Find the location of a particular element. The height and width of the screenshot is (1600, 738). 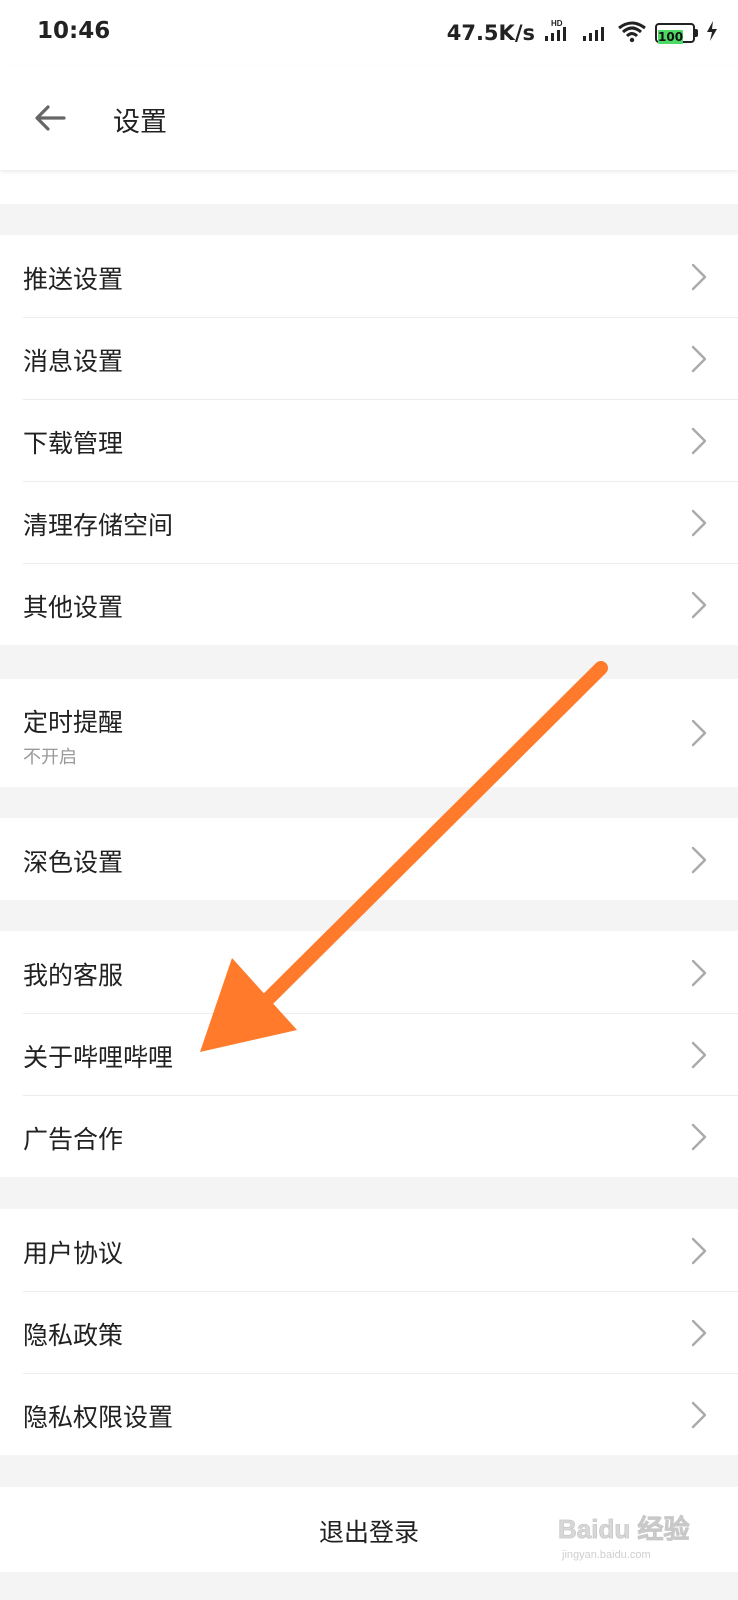

settings-item-push: 推送设置 is located at coordinates (369, 276).